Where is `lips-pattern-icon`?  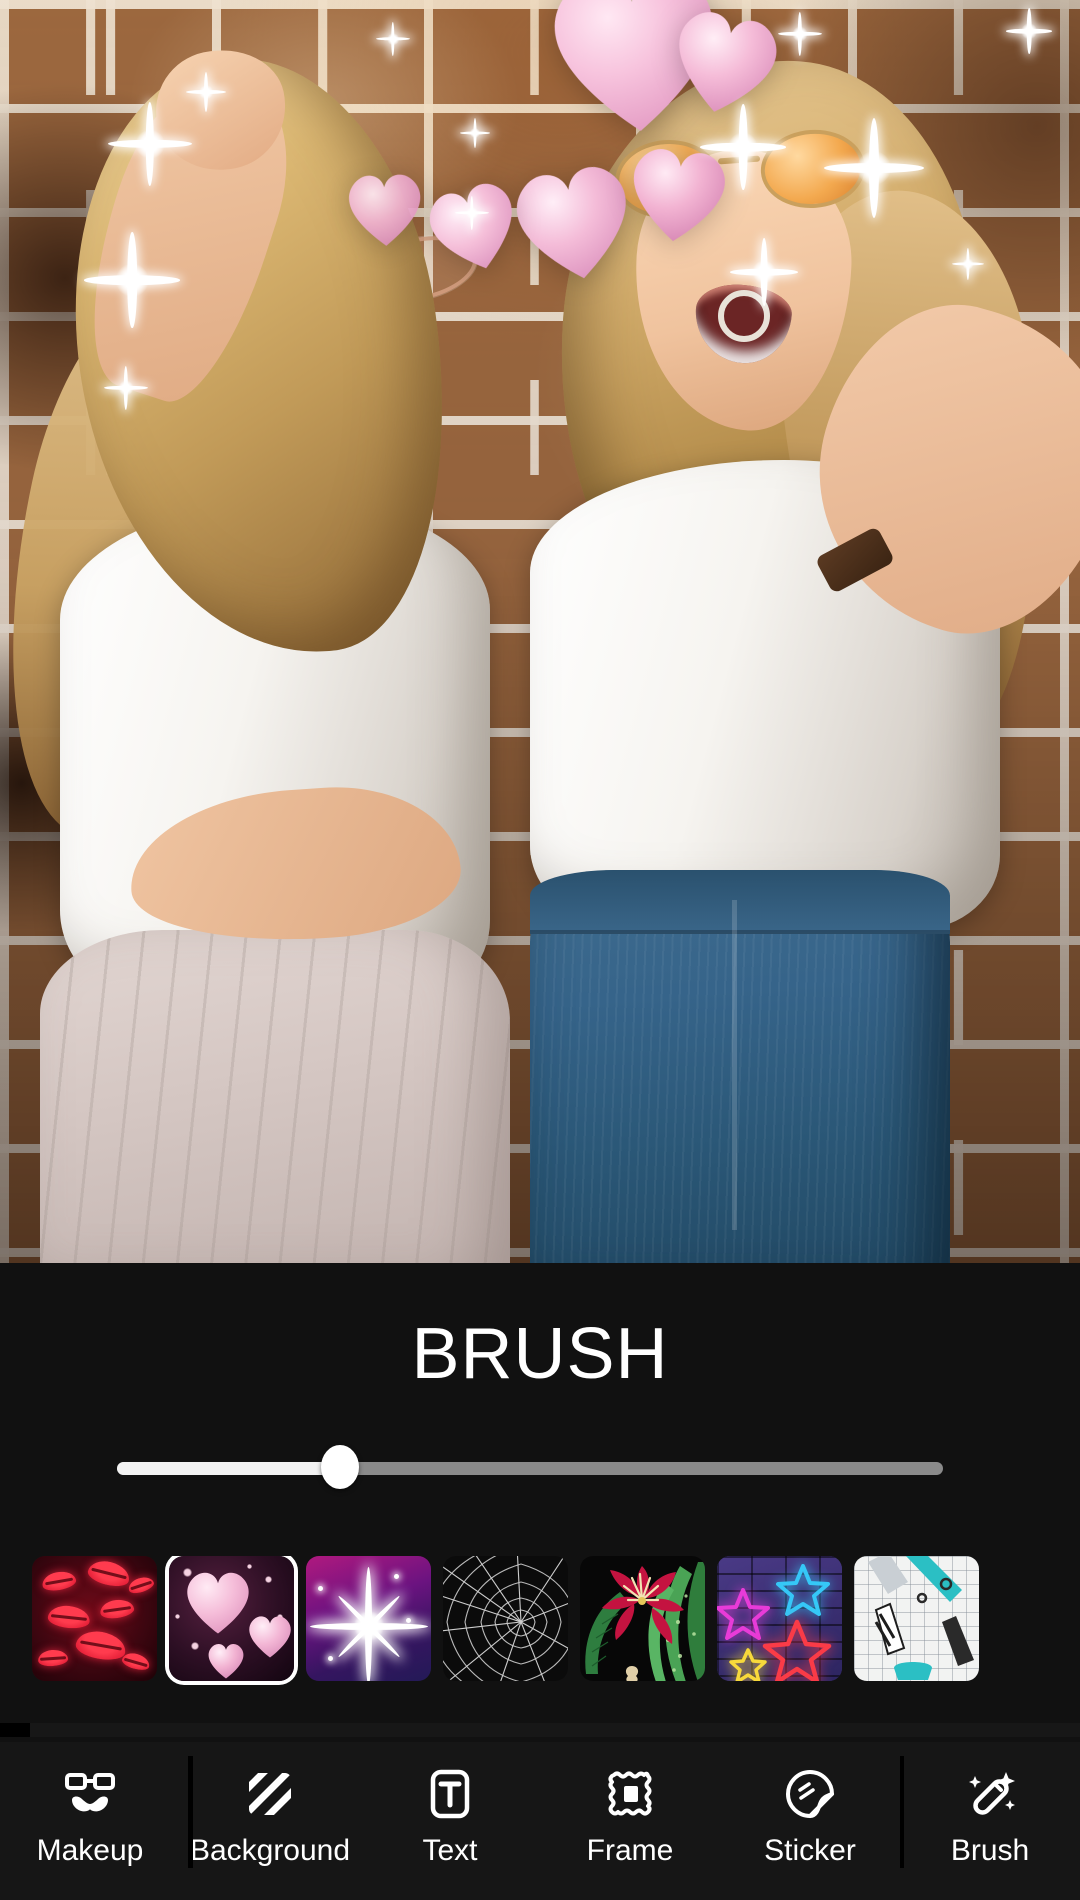 lips-pattern-icon is located at coordinates (94, 1618).